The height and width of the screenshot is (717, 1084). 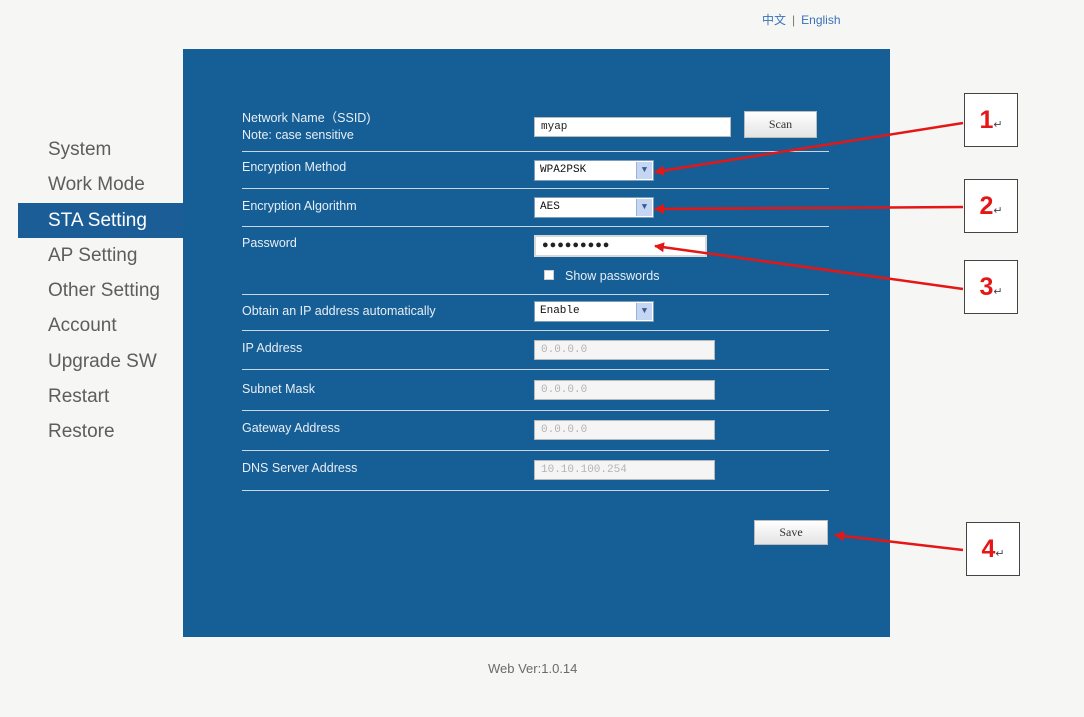 I want to click on callout-number: 1, so click(x=986, y=120).